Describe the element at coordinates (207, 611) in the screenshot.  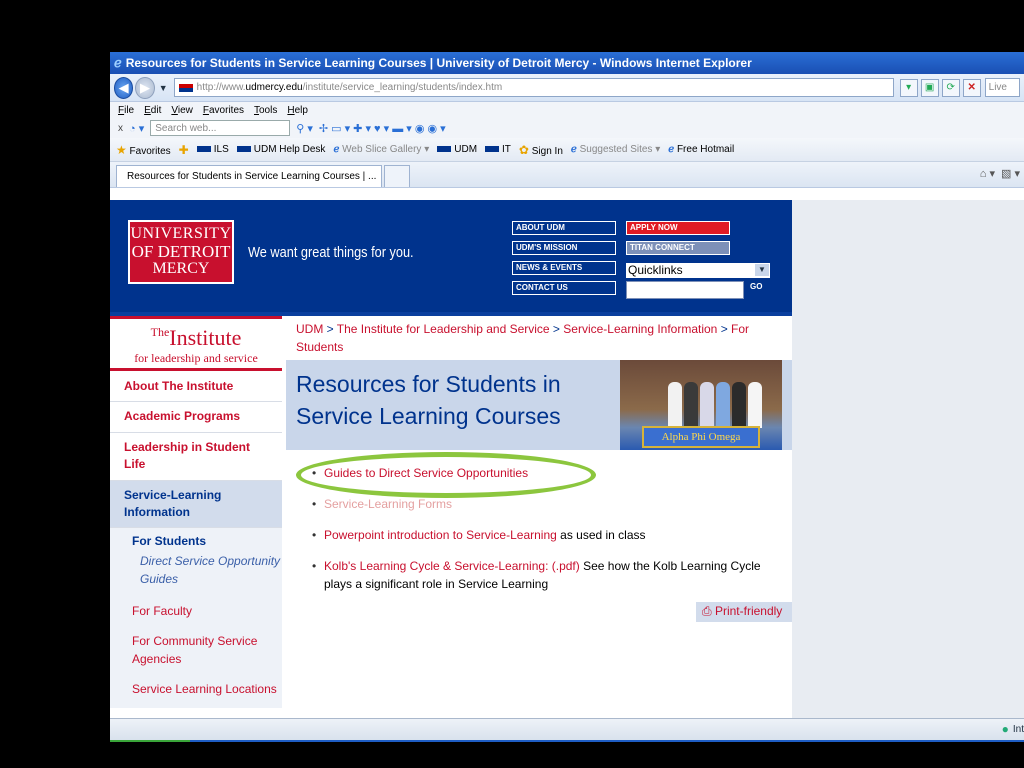
I see `subnav-for-faculty: For Faculty` at that location.